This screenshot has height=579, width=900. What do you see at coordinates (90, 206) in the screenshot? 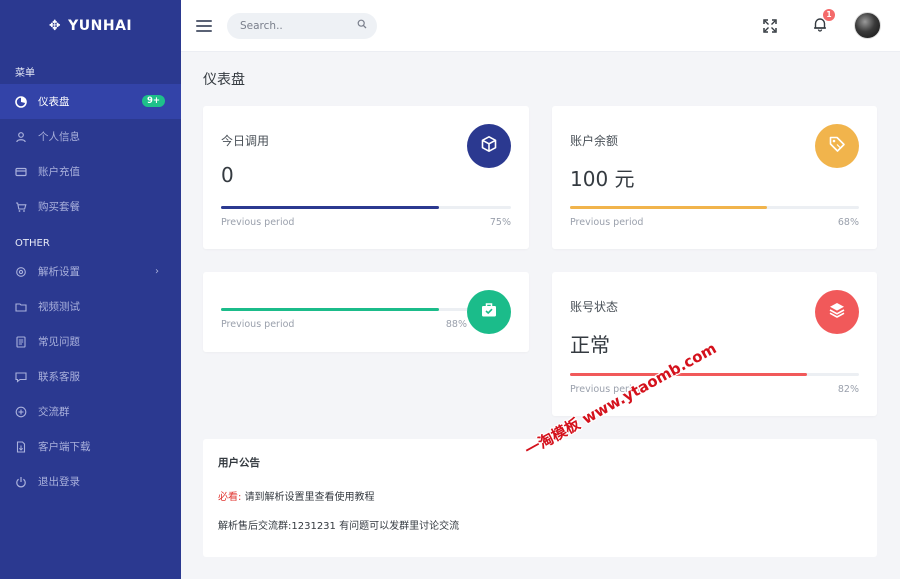
I see `sidebar-item-buy-plan: 购买套餐` at bounding box center [90, 206].